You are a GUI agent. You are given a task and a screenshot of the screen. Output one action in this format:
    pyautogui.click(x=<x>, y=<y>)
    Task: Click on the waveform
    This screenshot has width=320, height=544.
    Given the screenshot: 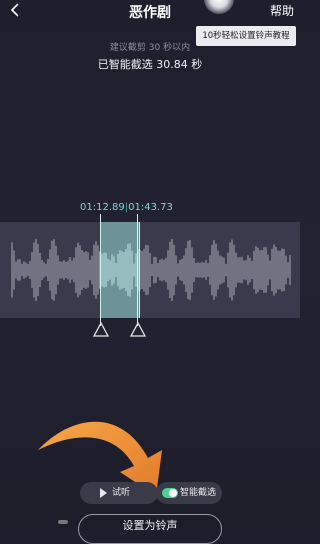 What is the action you would take?
    pyautogui.click(x=151, y=270)
    